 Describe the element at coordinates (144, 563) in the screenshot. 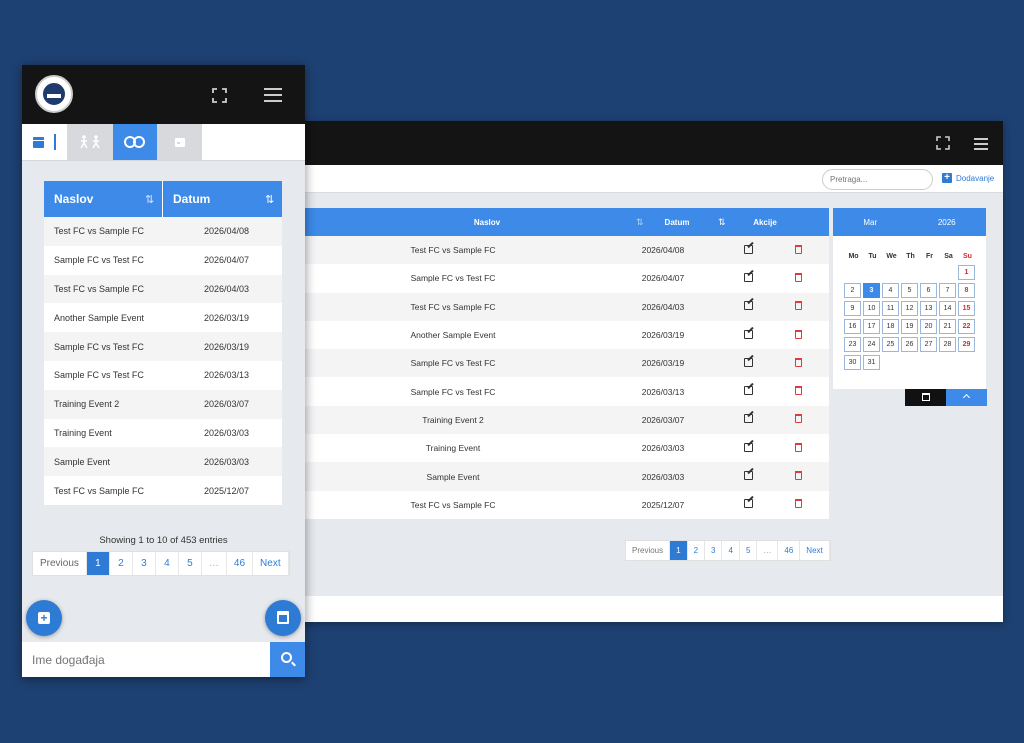

I see `pager-page: 3` at that location.